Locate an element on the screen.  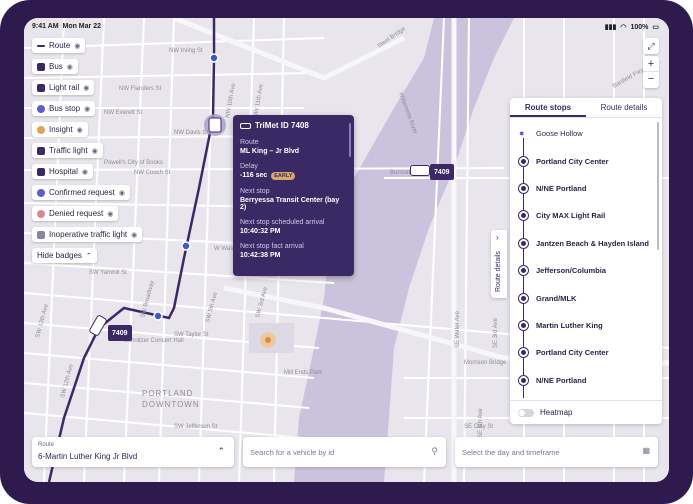
filter-label: Traffic light is located at coordinates (68, 150).